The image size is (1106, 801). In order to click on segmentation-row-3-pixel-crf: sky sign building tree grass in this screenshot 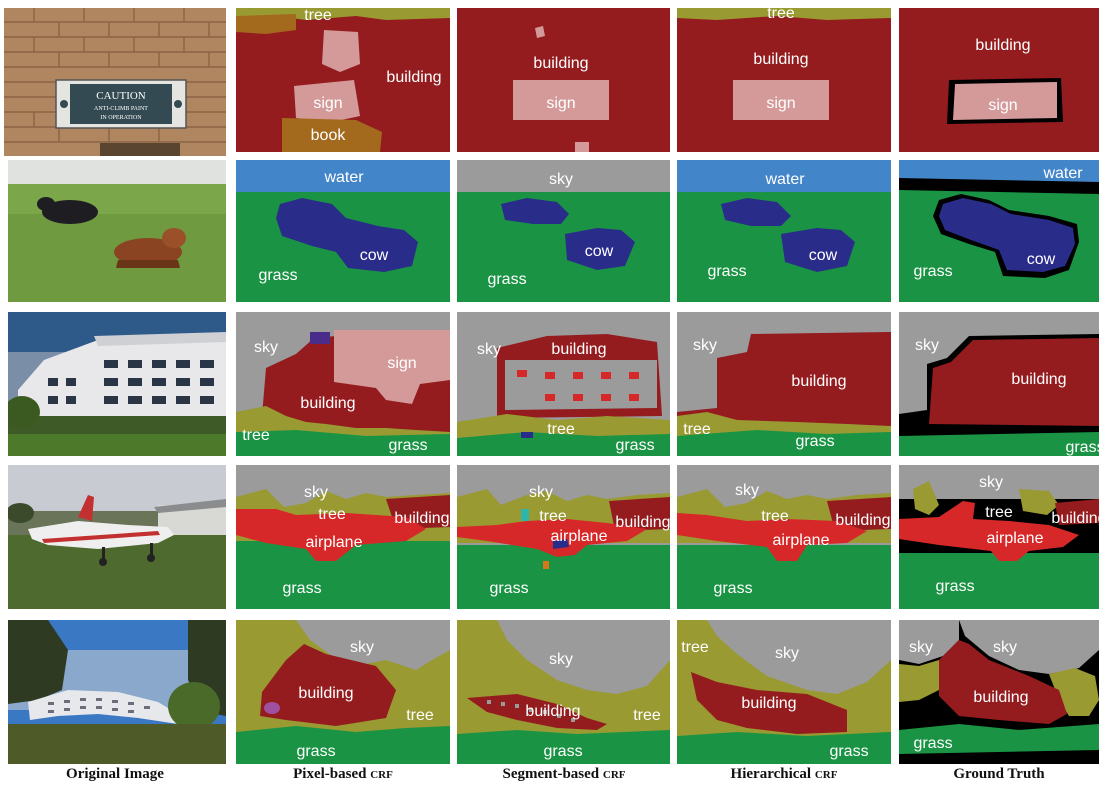, I will do `click(343, 384)`.